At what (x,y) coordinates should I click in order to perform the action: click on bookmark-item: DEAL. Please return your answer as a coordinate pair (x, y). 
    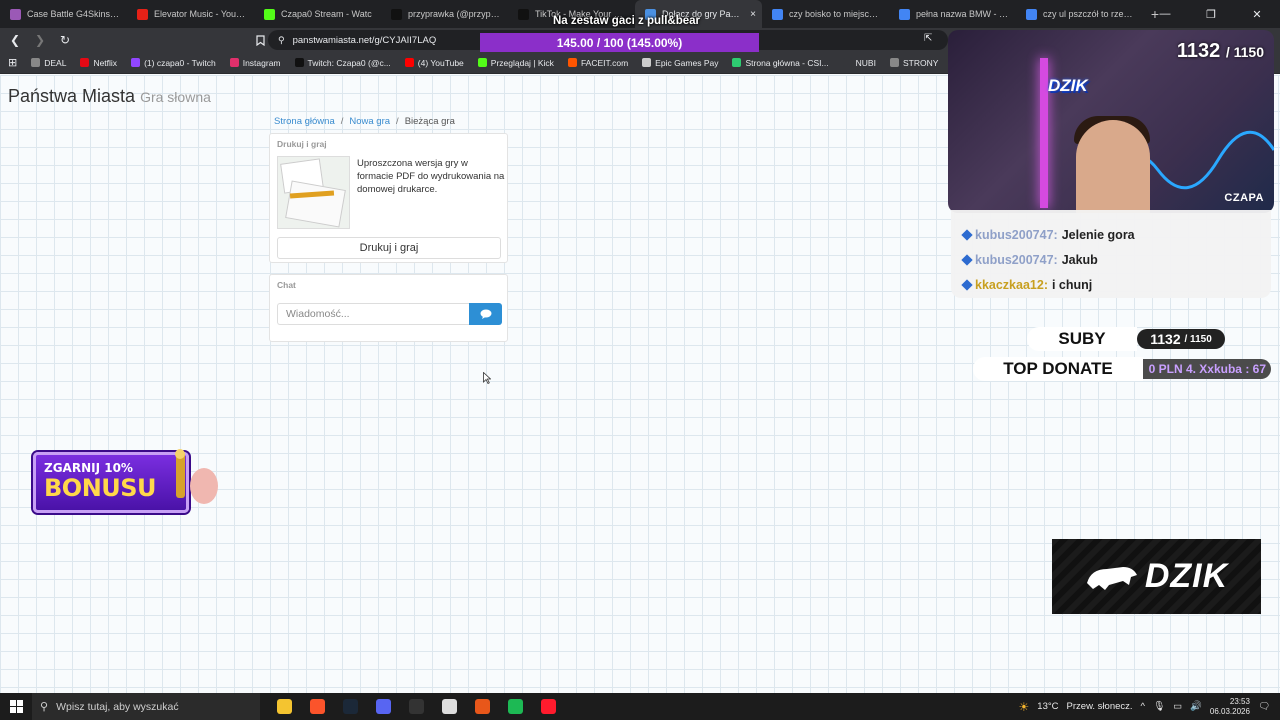
    Looking at the image, I should click on (48, 63).